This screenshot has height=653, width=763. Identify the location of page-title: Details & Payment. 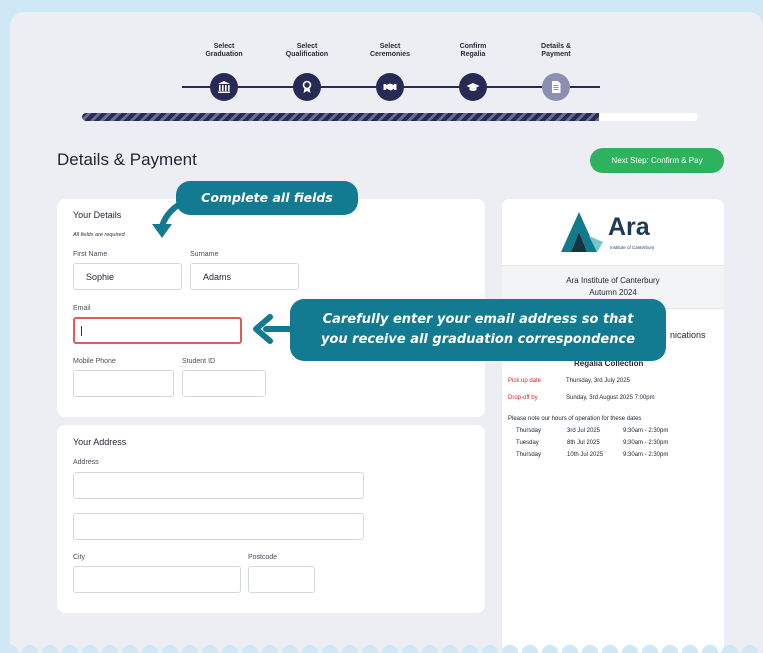
(127, 159).